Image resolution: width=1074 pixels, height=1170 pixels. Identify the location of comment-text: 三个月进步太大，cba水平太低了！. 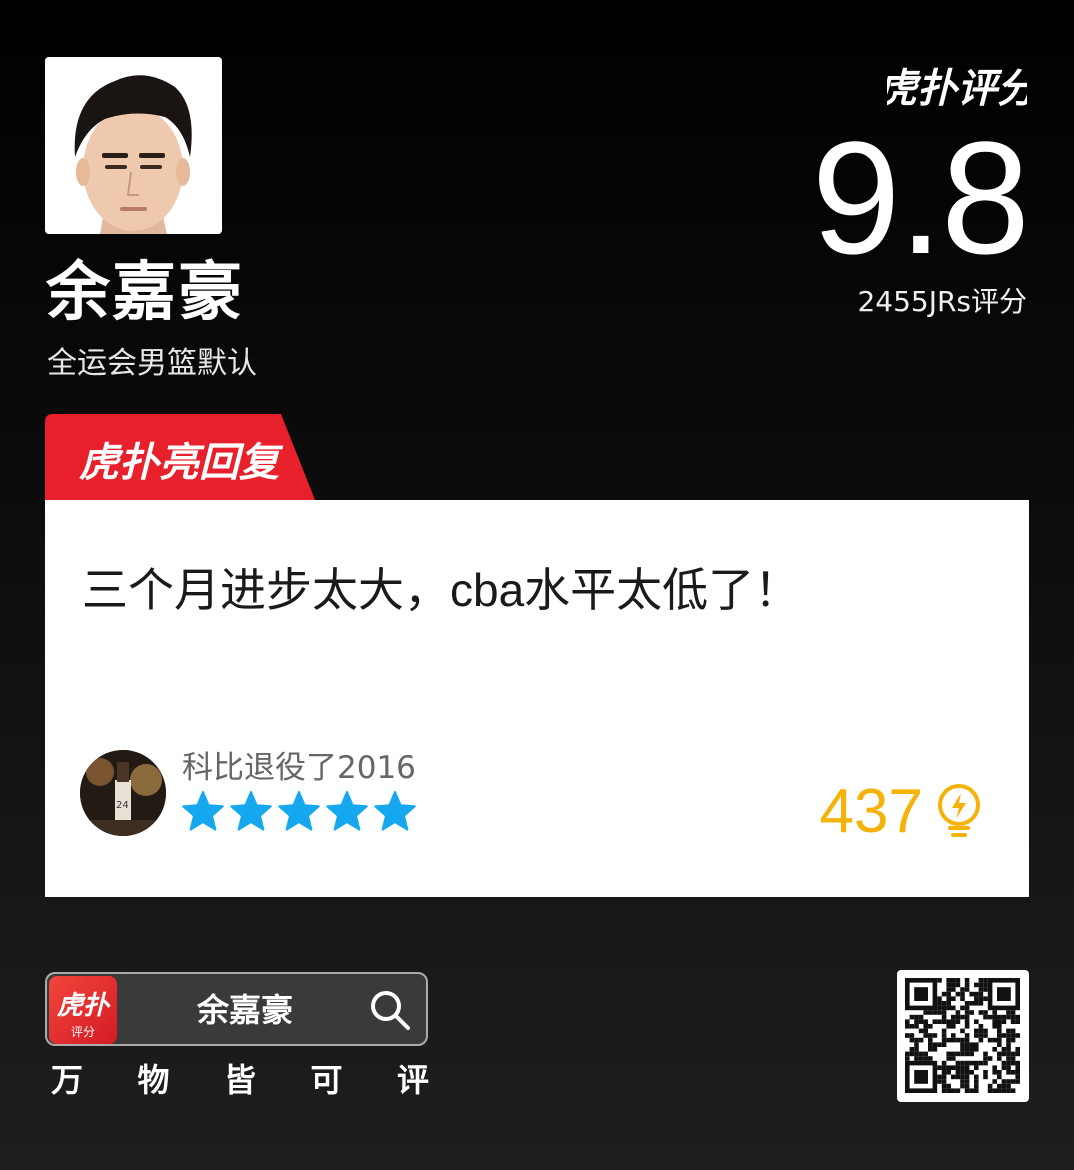
(441, 590).